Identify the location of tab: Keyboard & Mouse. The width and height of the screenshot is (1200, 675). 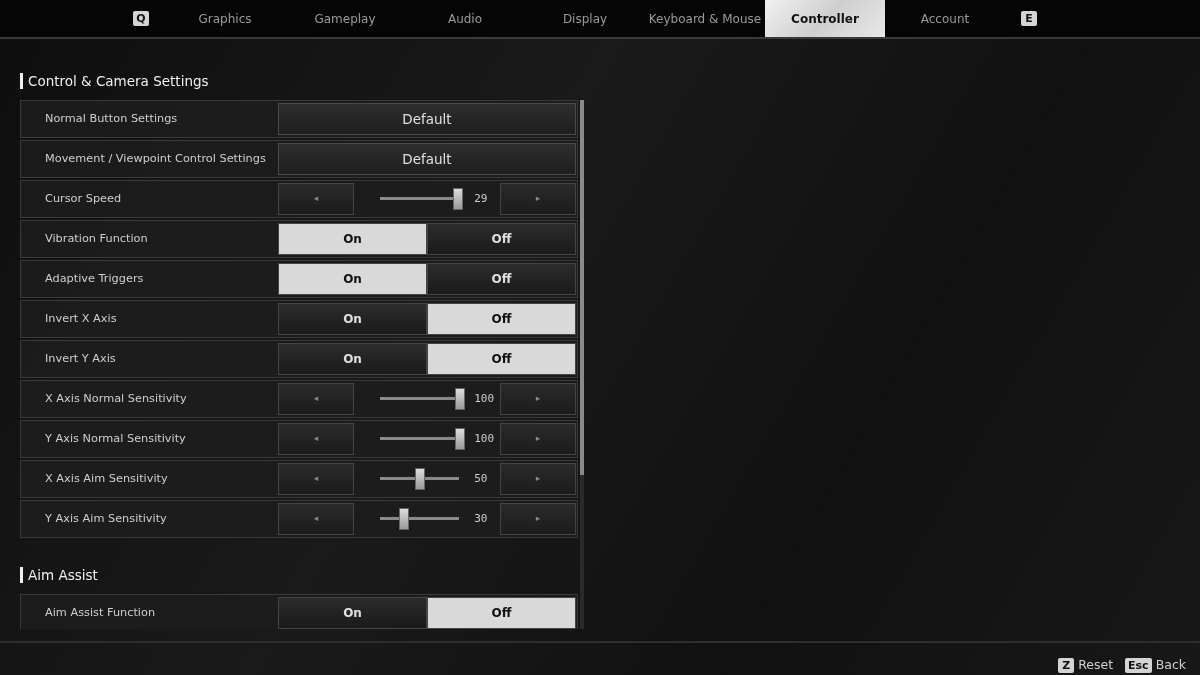
(705, 18).